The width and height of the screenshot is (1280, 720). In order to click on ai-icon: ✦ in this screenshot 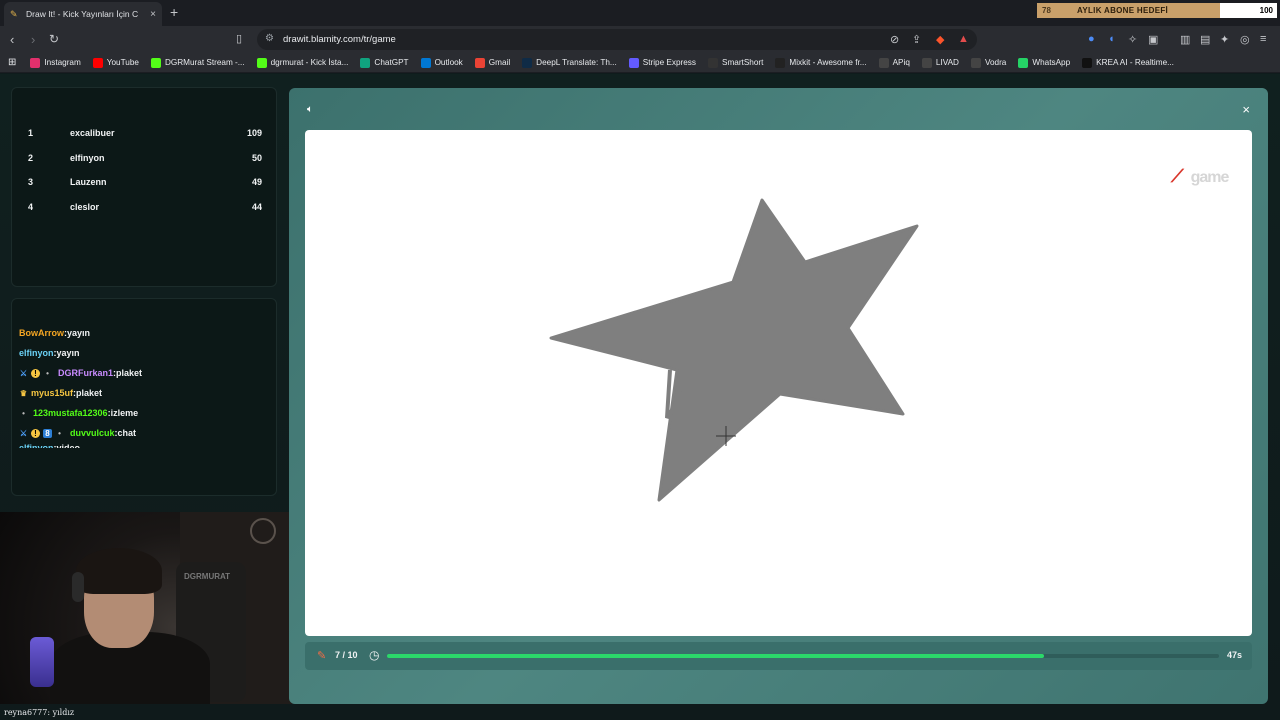, I will do `click(1224, 39)`.